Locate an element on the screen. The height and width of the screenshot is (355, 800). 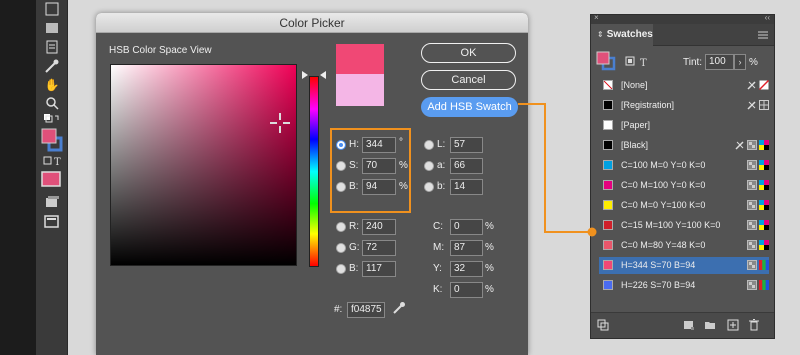
fill-stroke-swatch is located at coordinates (52, 140).